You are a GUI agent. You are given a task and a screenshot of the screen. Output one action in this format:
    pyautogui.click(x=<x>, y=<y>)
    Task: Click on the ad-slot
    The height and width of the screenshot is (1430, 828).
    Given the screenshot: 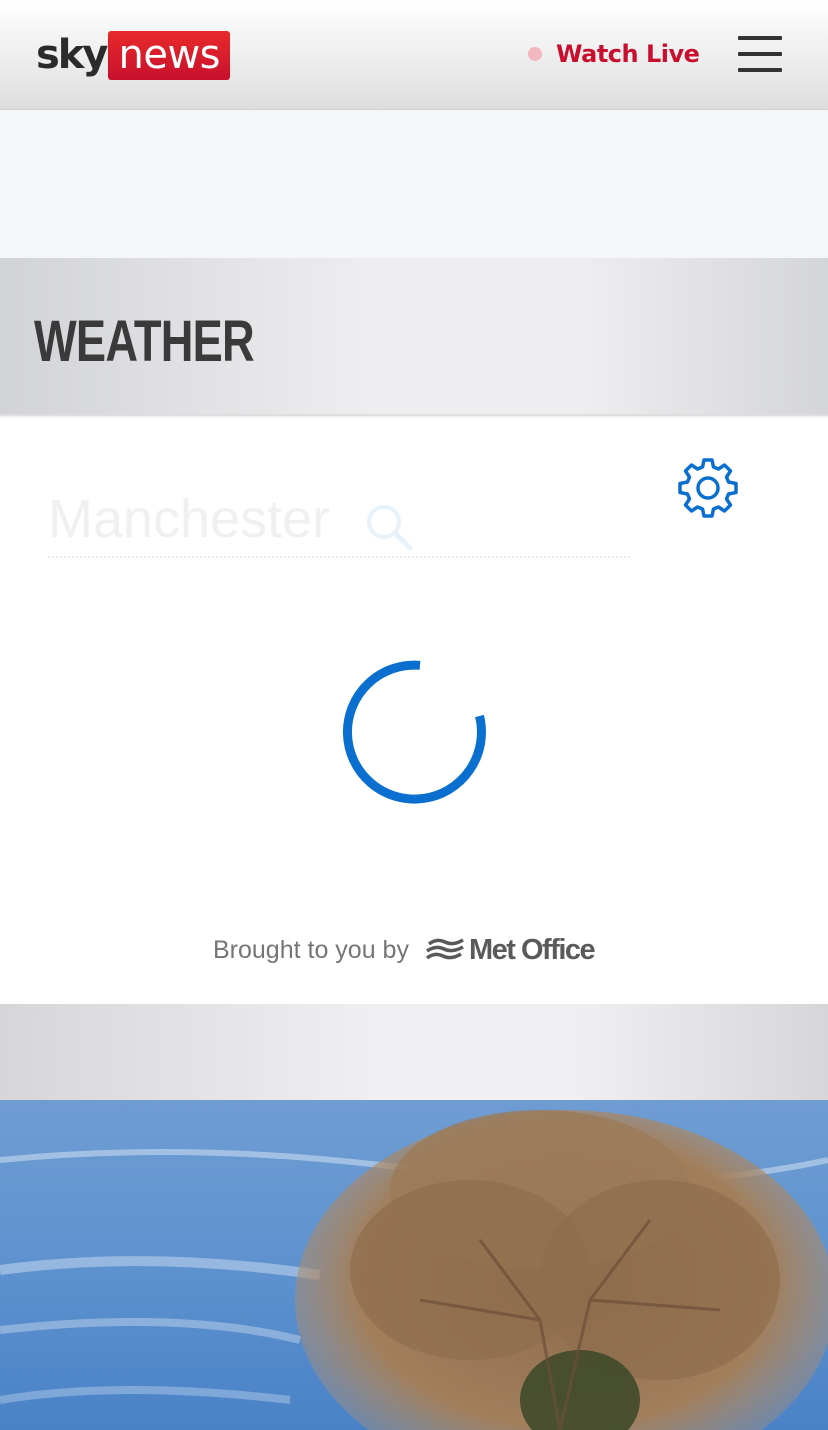 What is the action you would take?
    pyautogui.click(x=414, y=184)
    